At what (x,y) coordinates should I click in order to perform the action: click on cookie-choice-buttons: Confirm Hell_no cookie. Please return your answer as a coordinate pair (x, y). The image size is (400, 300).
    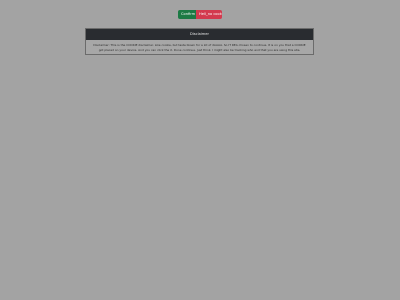
    Looking at the image, I should click on (200, 14).